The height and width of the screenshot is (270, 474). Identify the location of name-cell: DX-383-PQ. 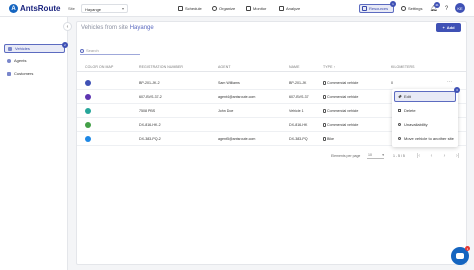
(298, 139).